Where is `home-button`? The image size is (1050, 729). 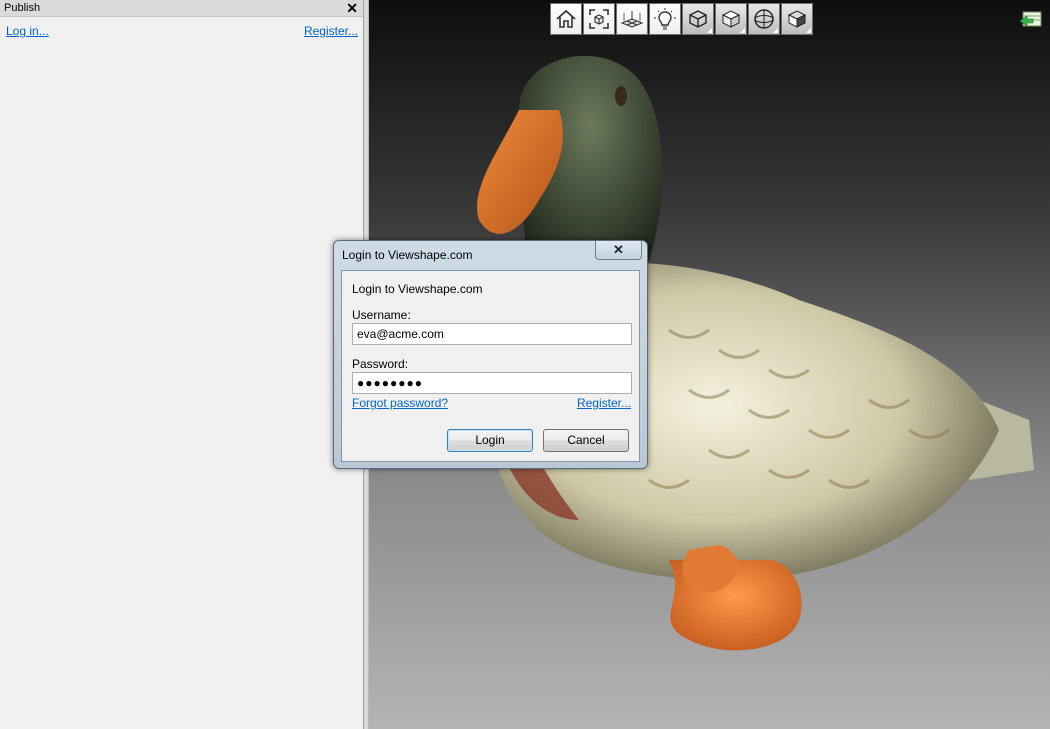 home-button is located at coordinates (566, 19).